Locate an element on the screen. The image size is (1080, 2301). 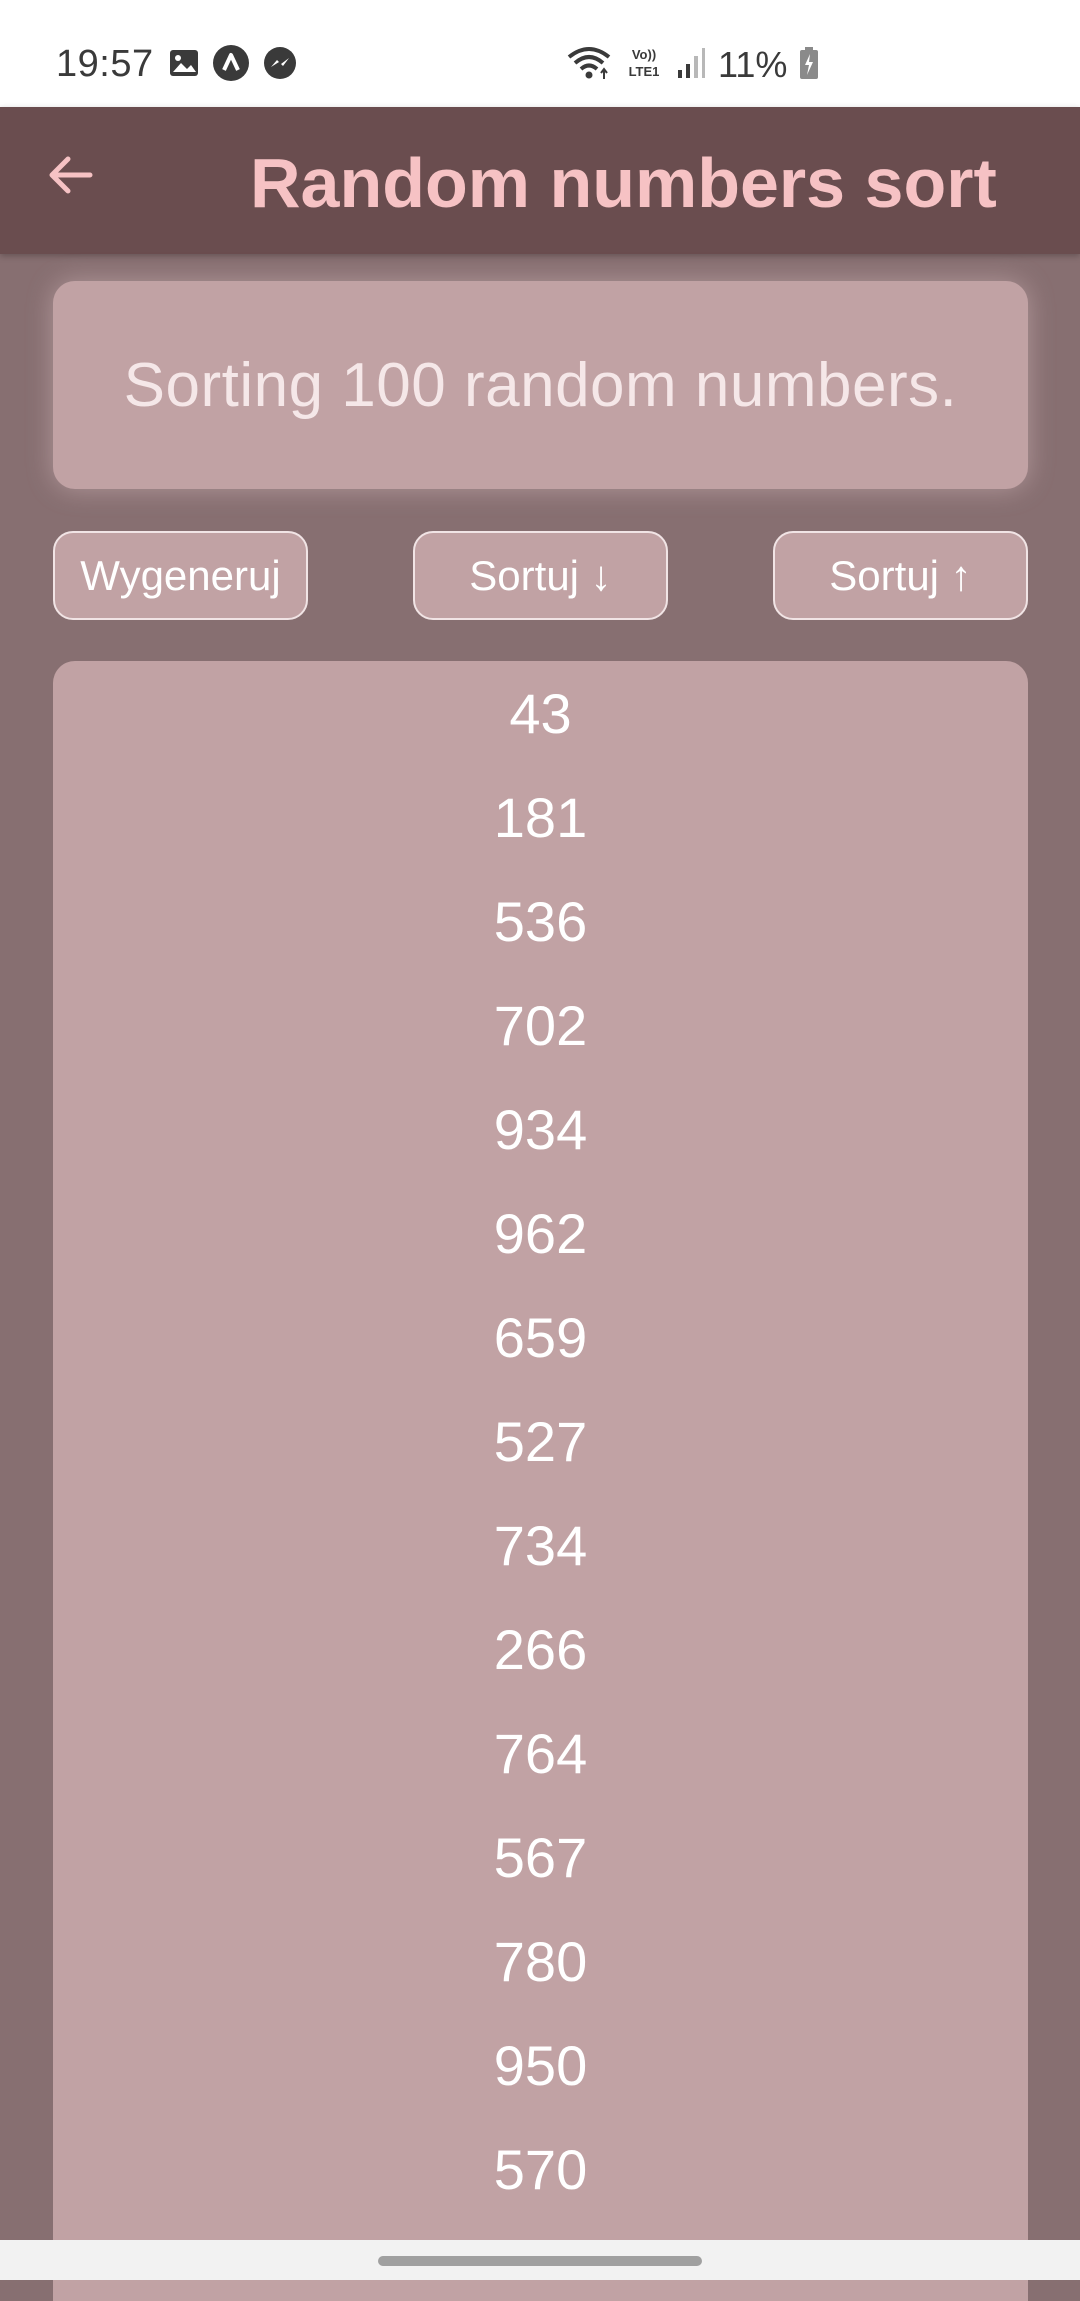
battery-icon is located at coordinates (809, 65).